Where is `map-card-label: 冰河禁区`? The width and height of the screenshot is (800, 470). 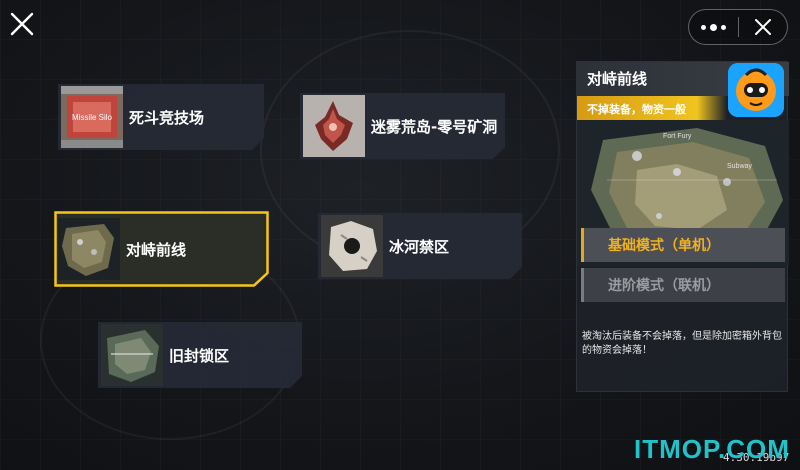 map-card-label: 冰河禁区 is located at coordinates (419, 246).